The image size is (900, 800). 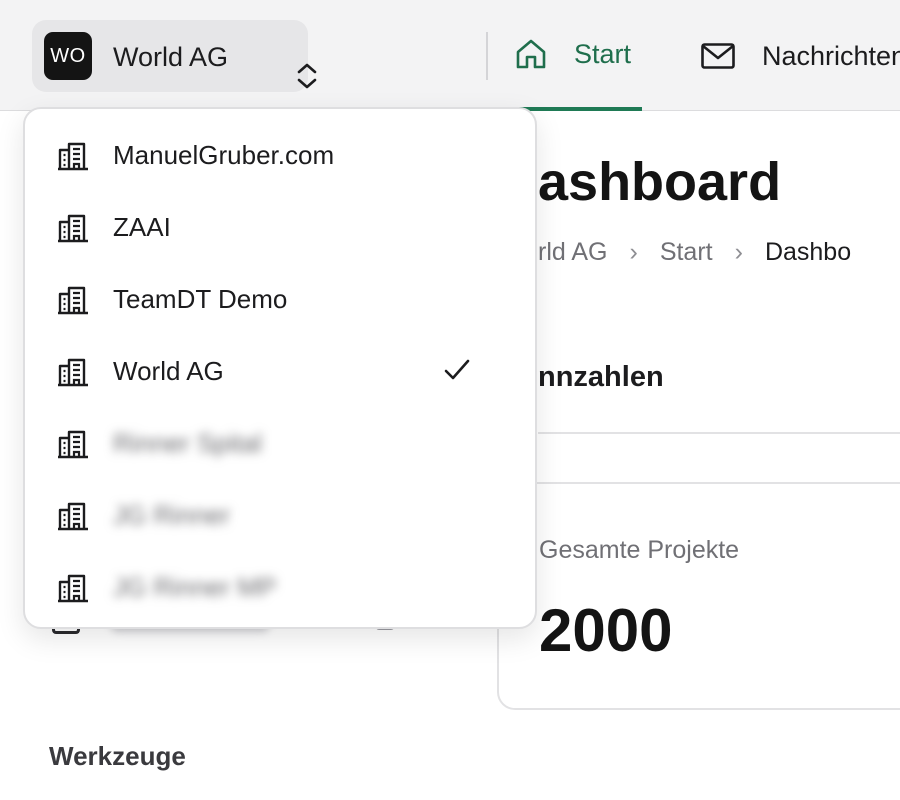 What do you see at coordinates (117, 756) in the screenshot?
I see `sidebar-section-tools: Werkzeuge` at bounding box center [117, 756].